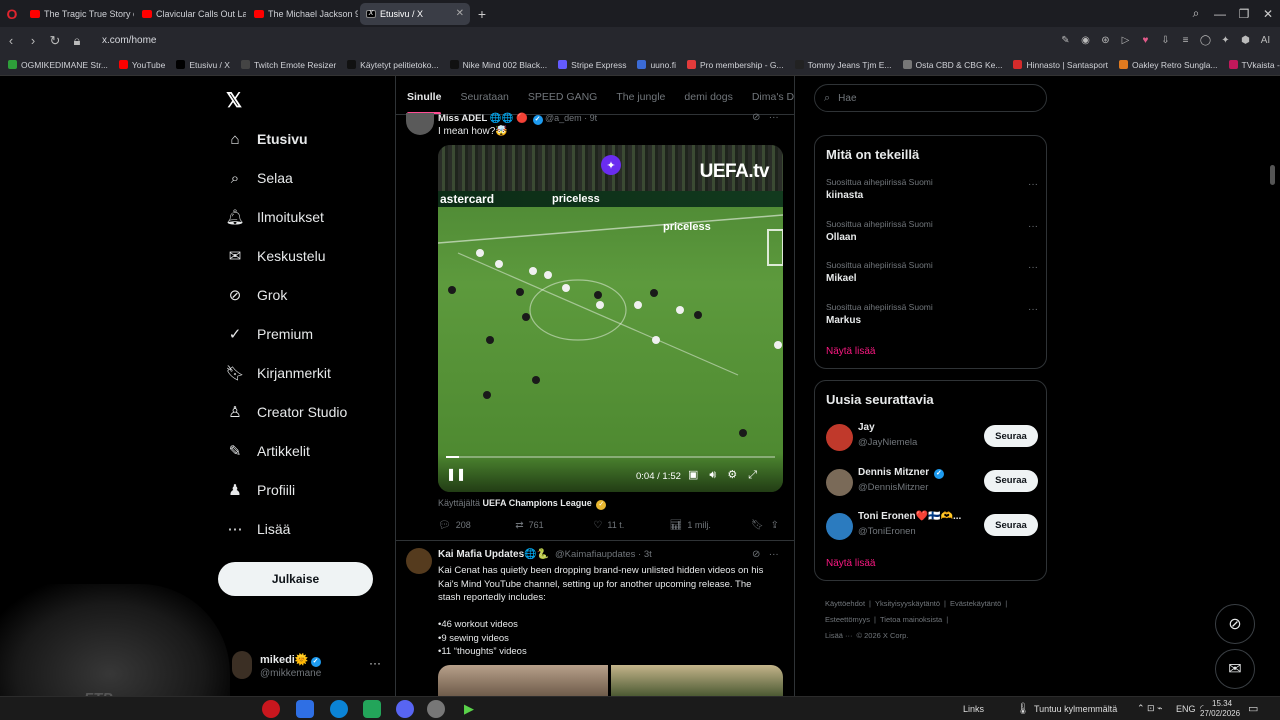 The width and height of the screenshot is (1280, 720). Describe the element at coordinates (932, 272) in the screenshot. I see `trend-item: Suosittua aihepiirissä Suomi Mikael ···` at that location.